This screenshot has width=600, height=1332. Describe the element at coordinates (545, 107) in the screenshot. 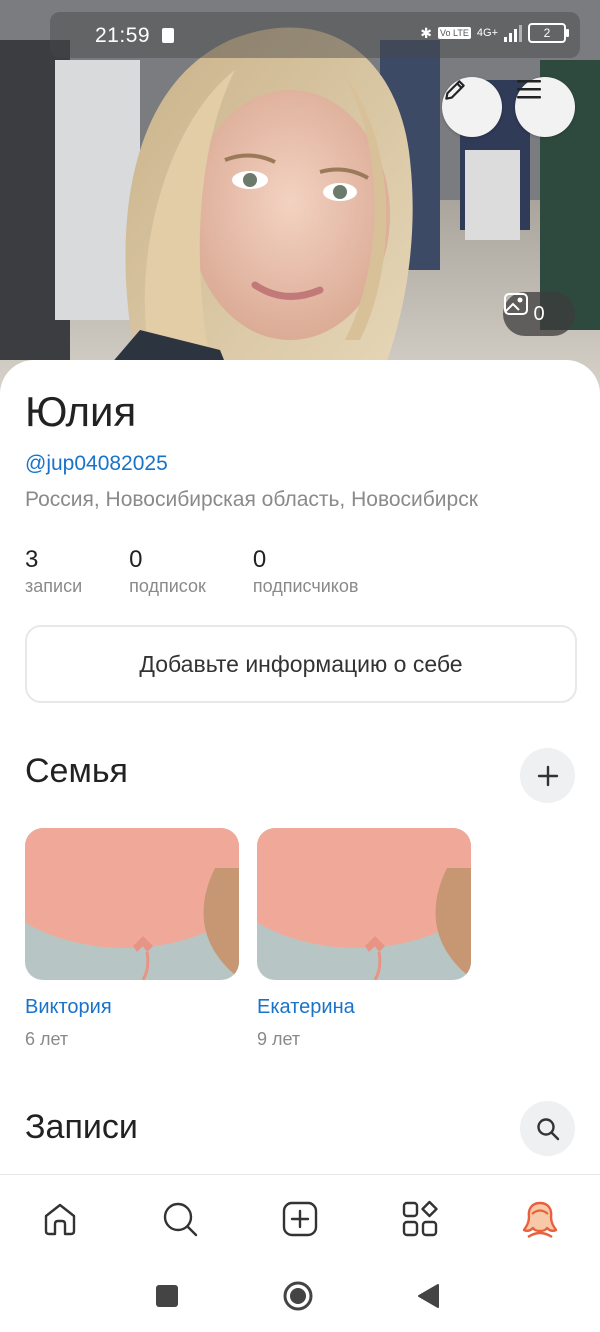

I see `menu-button` at that location.